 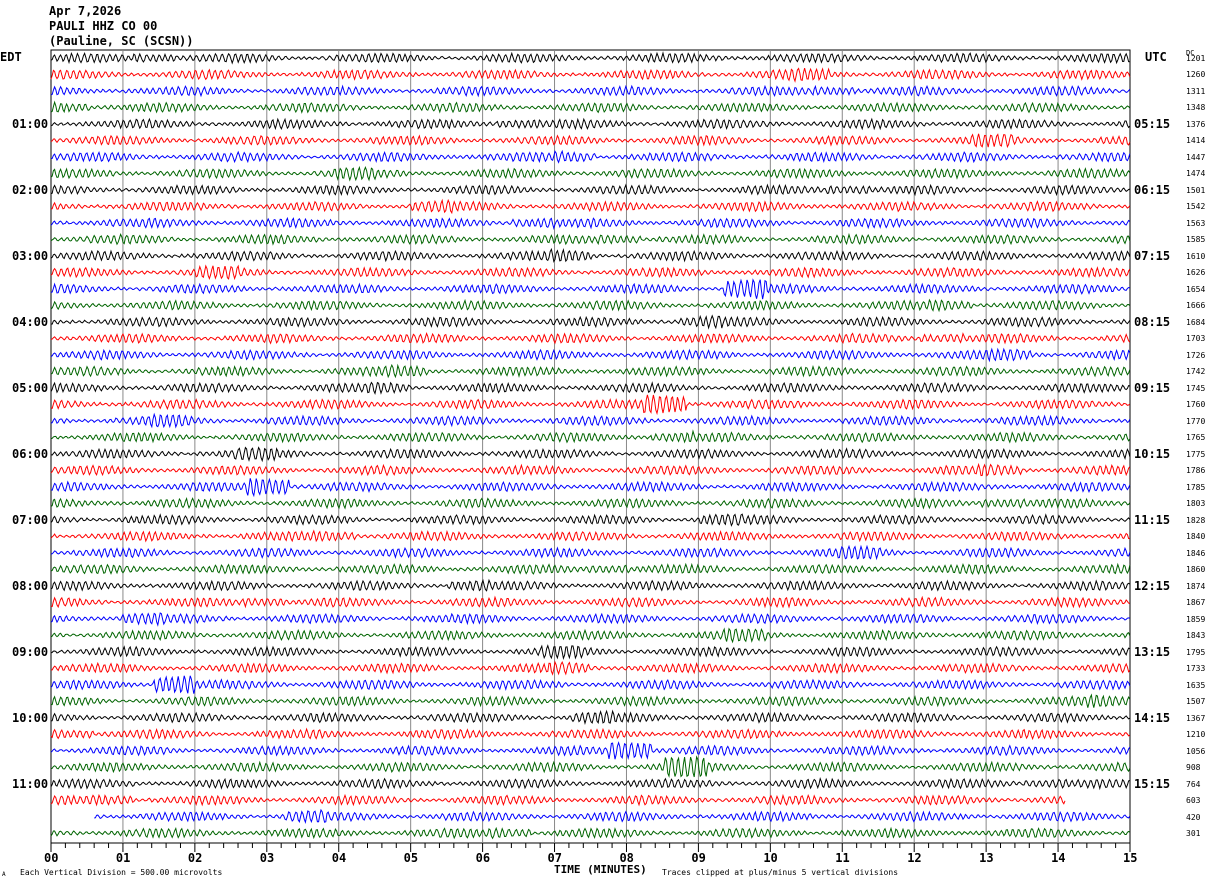 I want to click on dc-value: 1840, so click(x=1196, y=537).